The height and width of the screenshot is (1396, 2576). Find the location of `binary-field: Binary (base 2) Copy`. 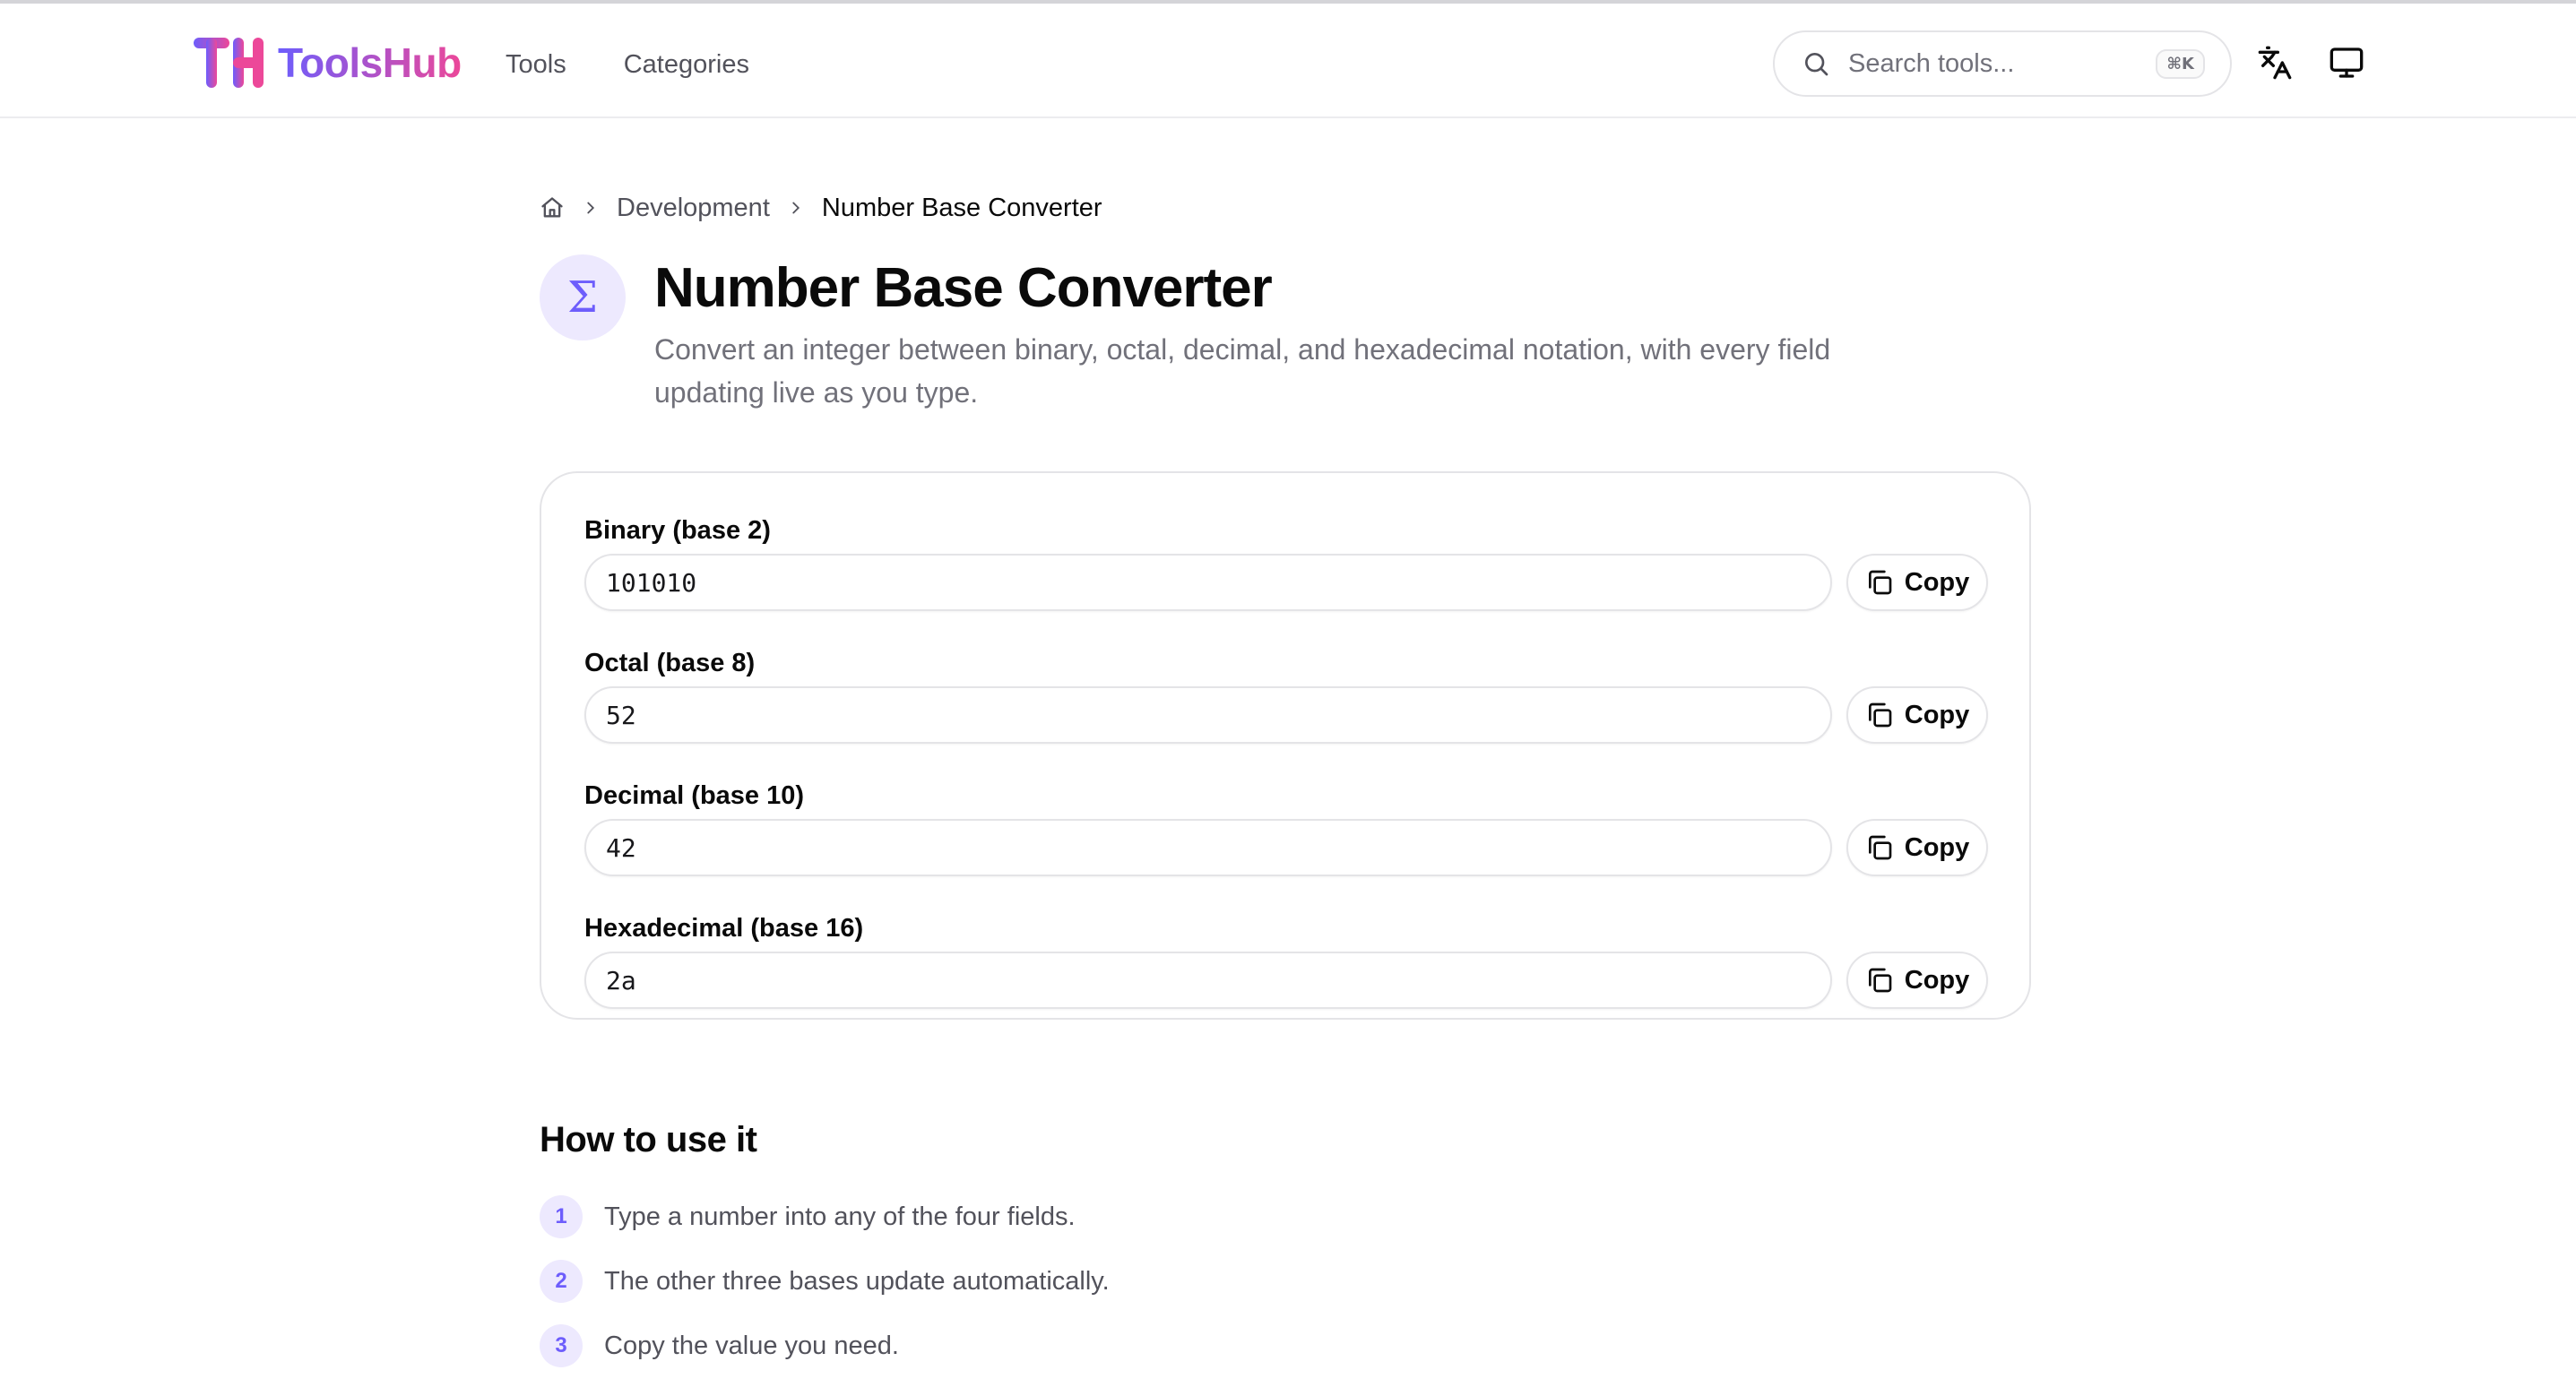

binary-field: Binary (base 2) Copy is located at coordinates (1286, 562).